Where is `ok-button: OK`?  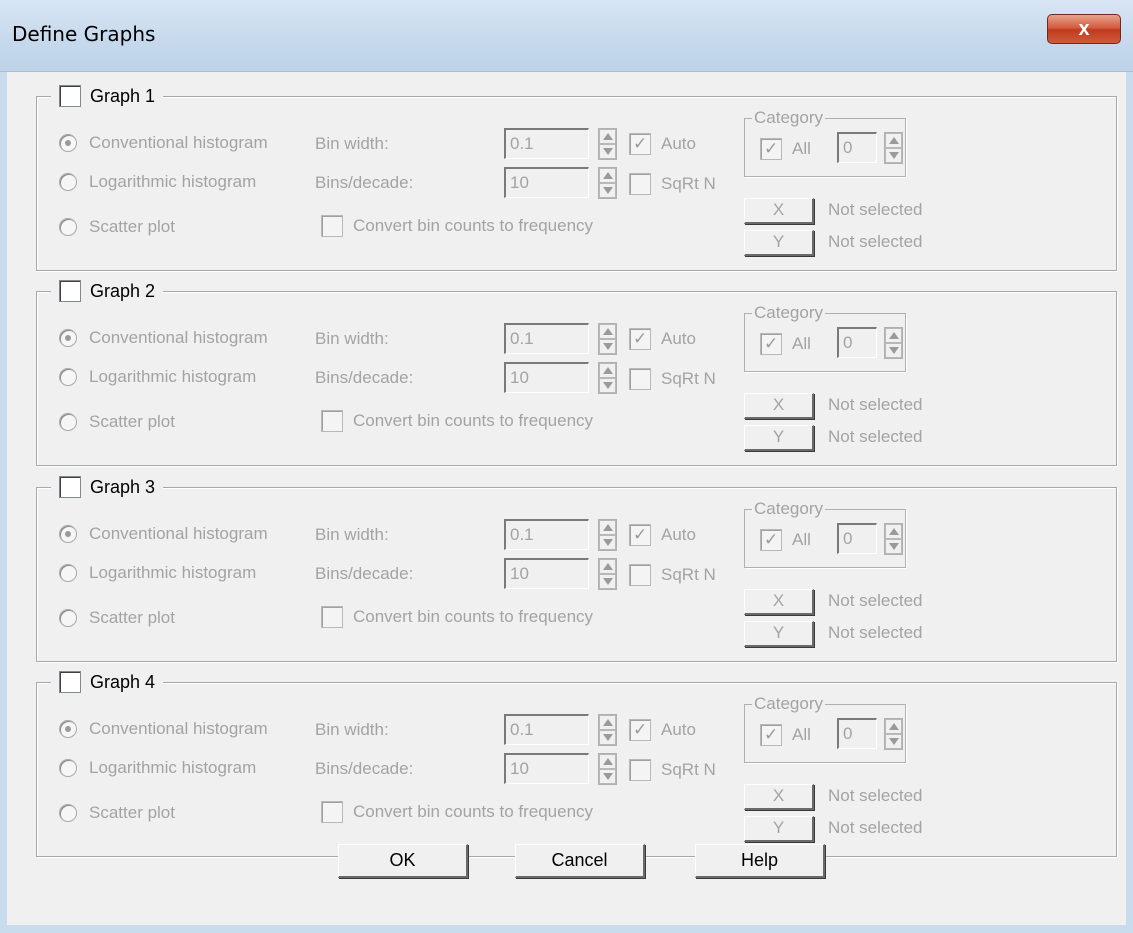 ok-button: OK is located at coordinates (403, 861).